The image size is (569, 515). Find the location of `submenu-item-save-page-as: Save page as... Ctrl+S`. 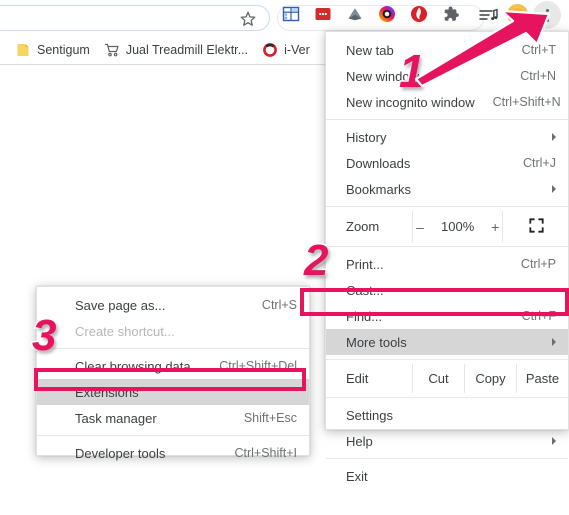

submenu-item-save-page-as: Save page as... Ctrl+S is located at coordinates (173, 305).